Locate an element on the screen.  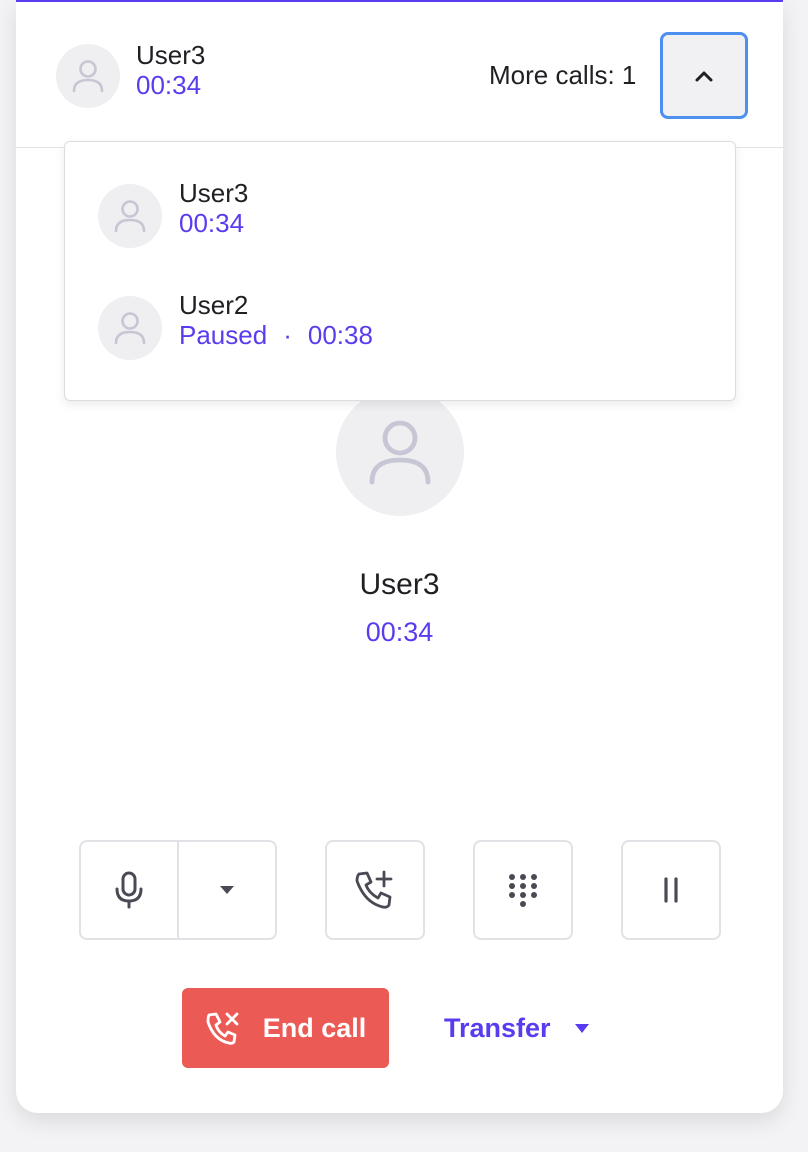
microphone-icon is located at coordinates (129, 890).